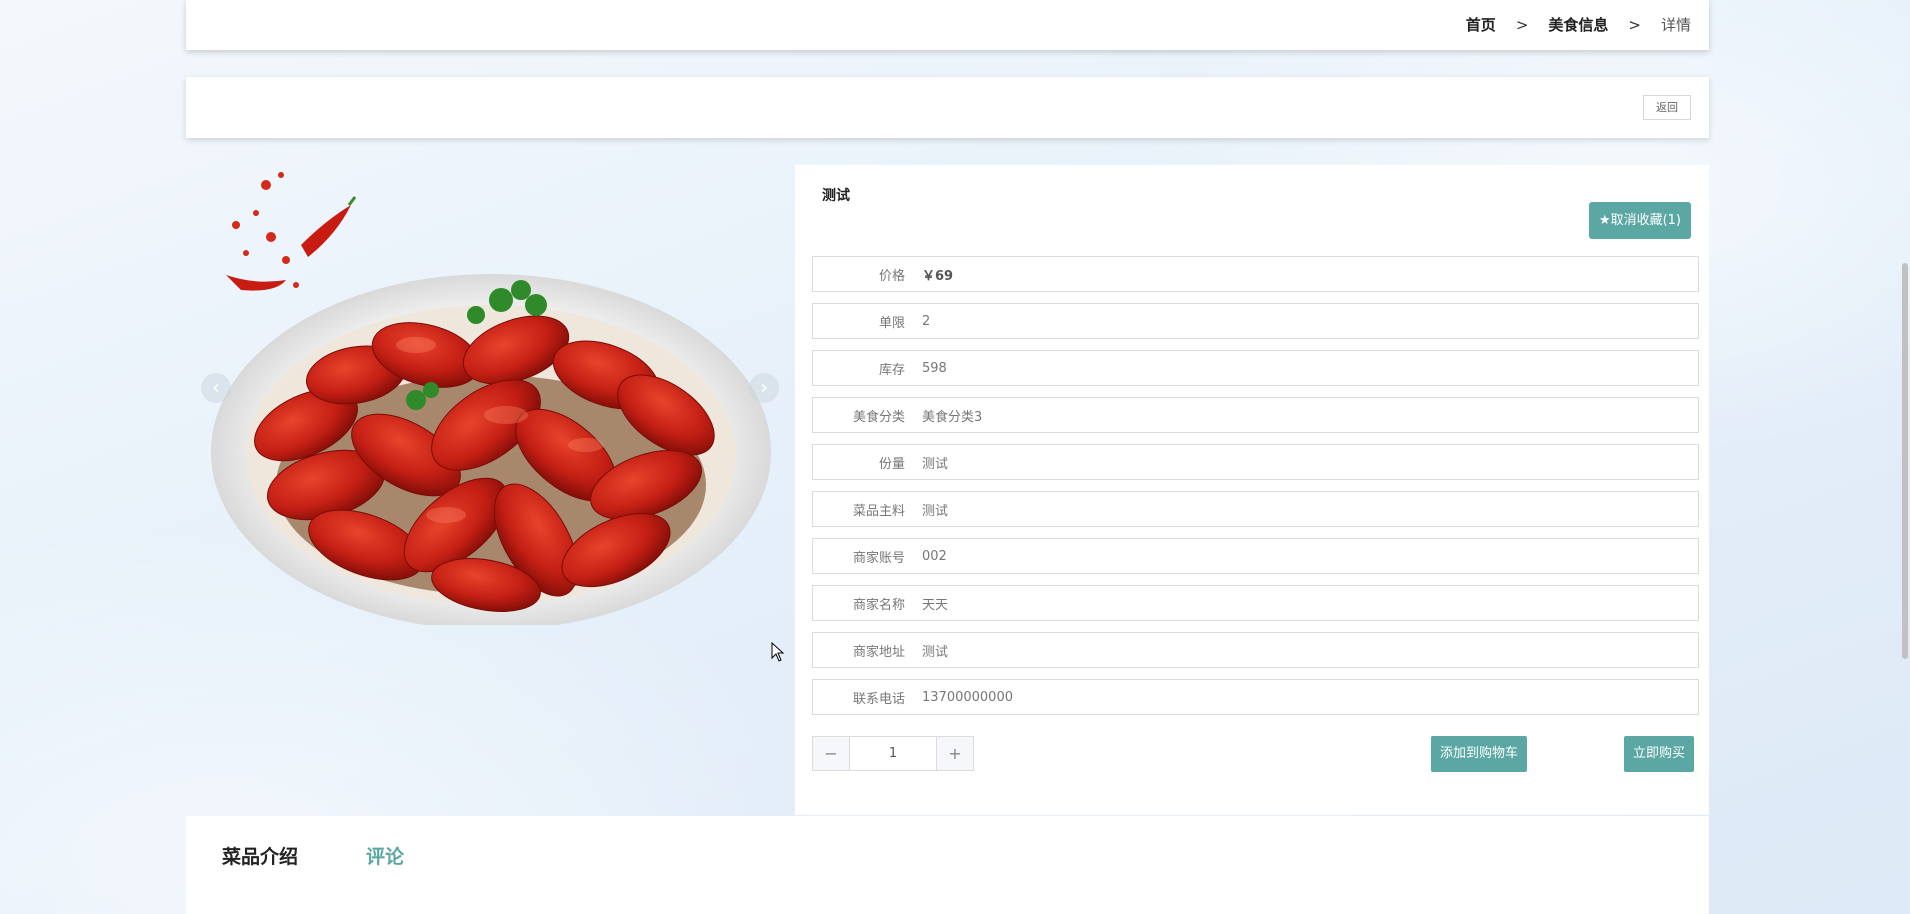 Image resolution: width=1910 pixels, height=914 pixels. Describe the element at coordinates (934, 368) in the screenshot. I see `field-value: 598` at that location.